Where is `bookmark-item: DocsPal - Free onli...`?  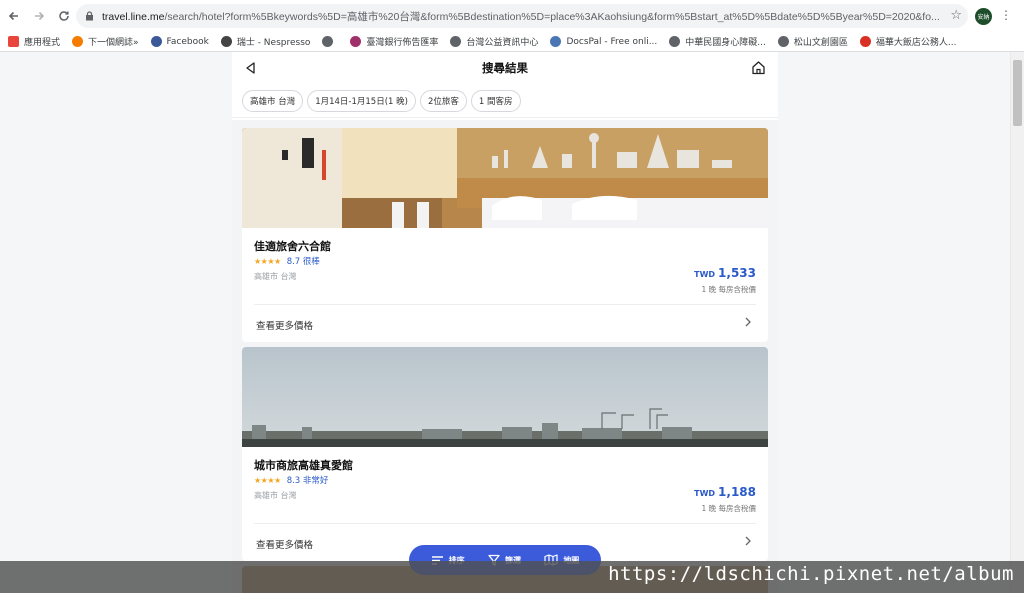
bookmark-item: DocsPal - Free onli... is located at coordinates (603, 41).